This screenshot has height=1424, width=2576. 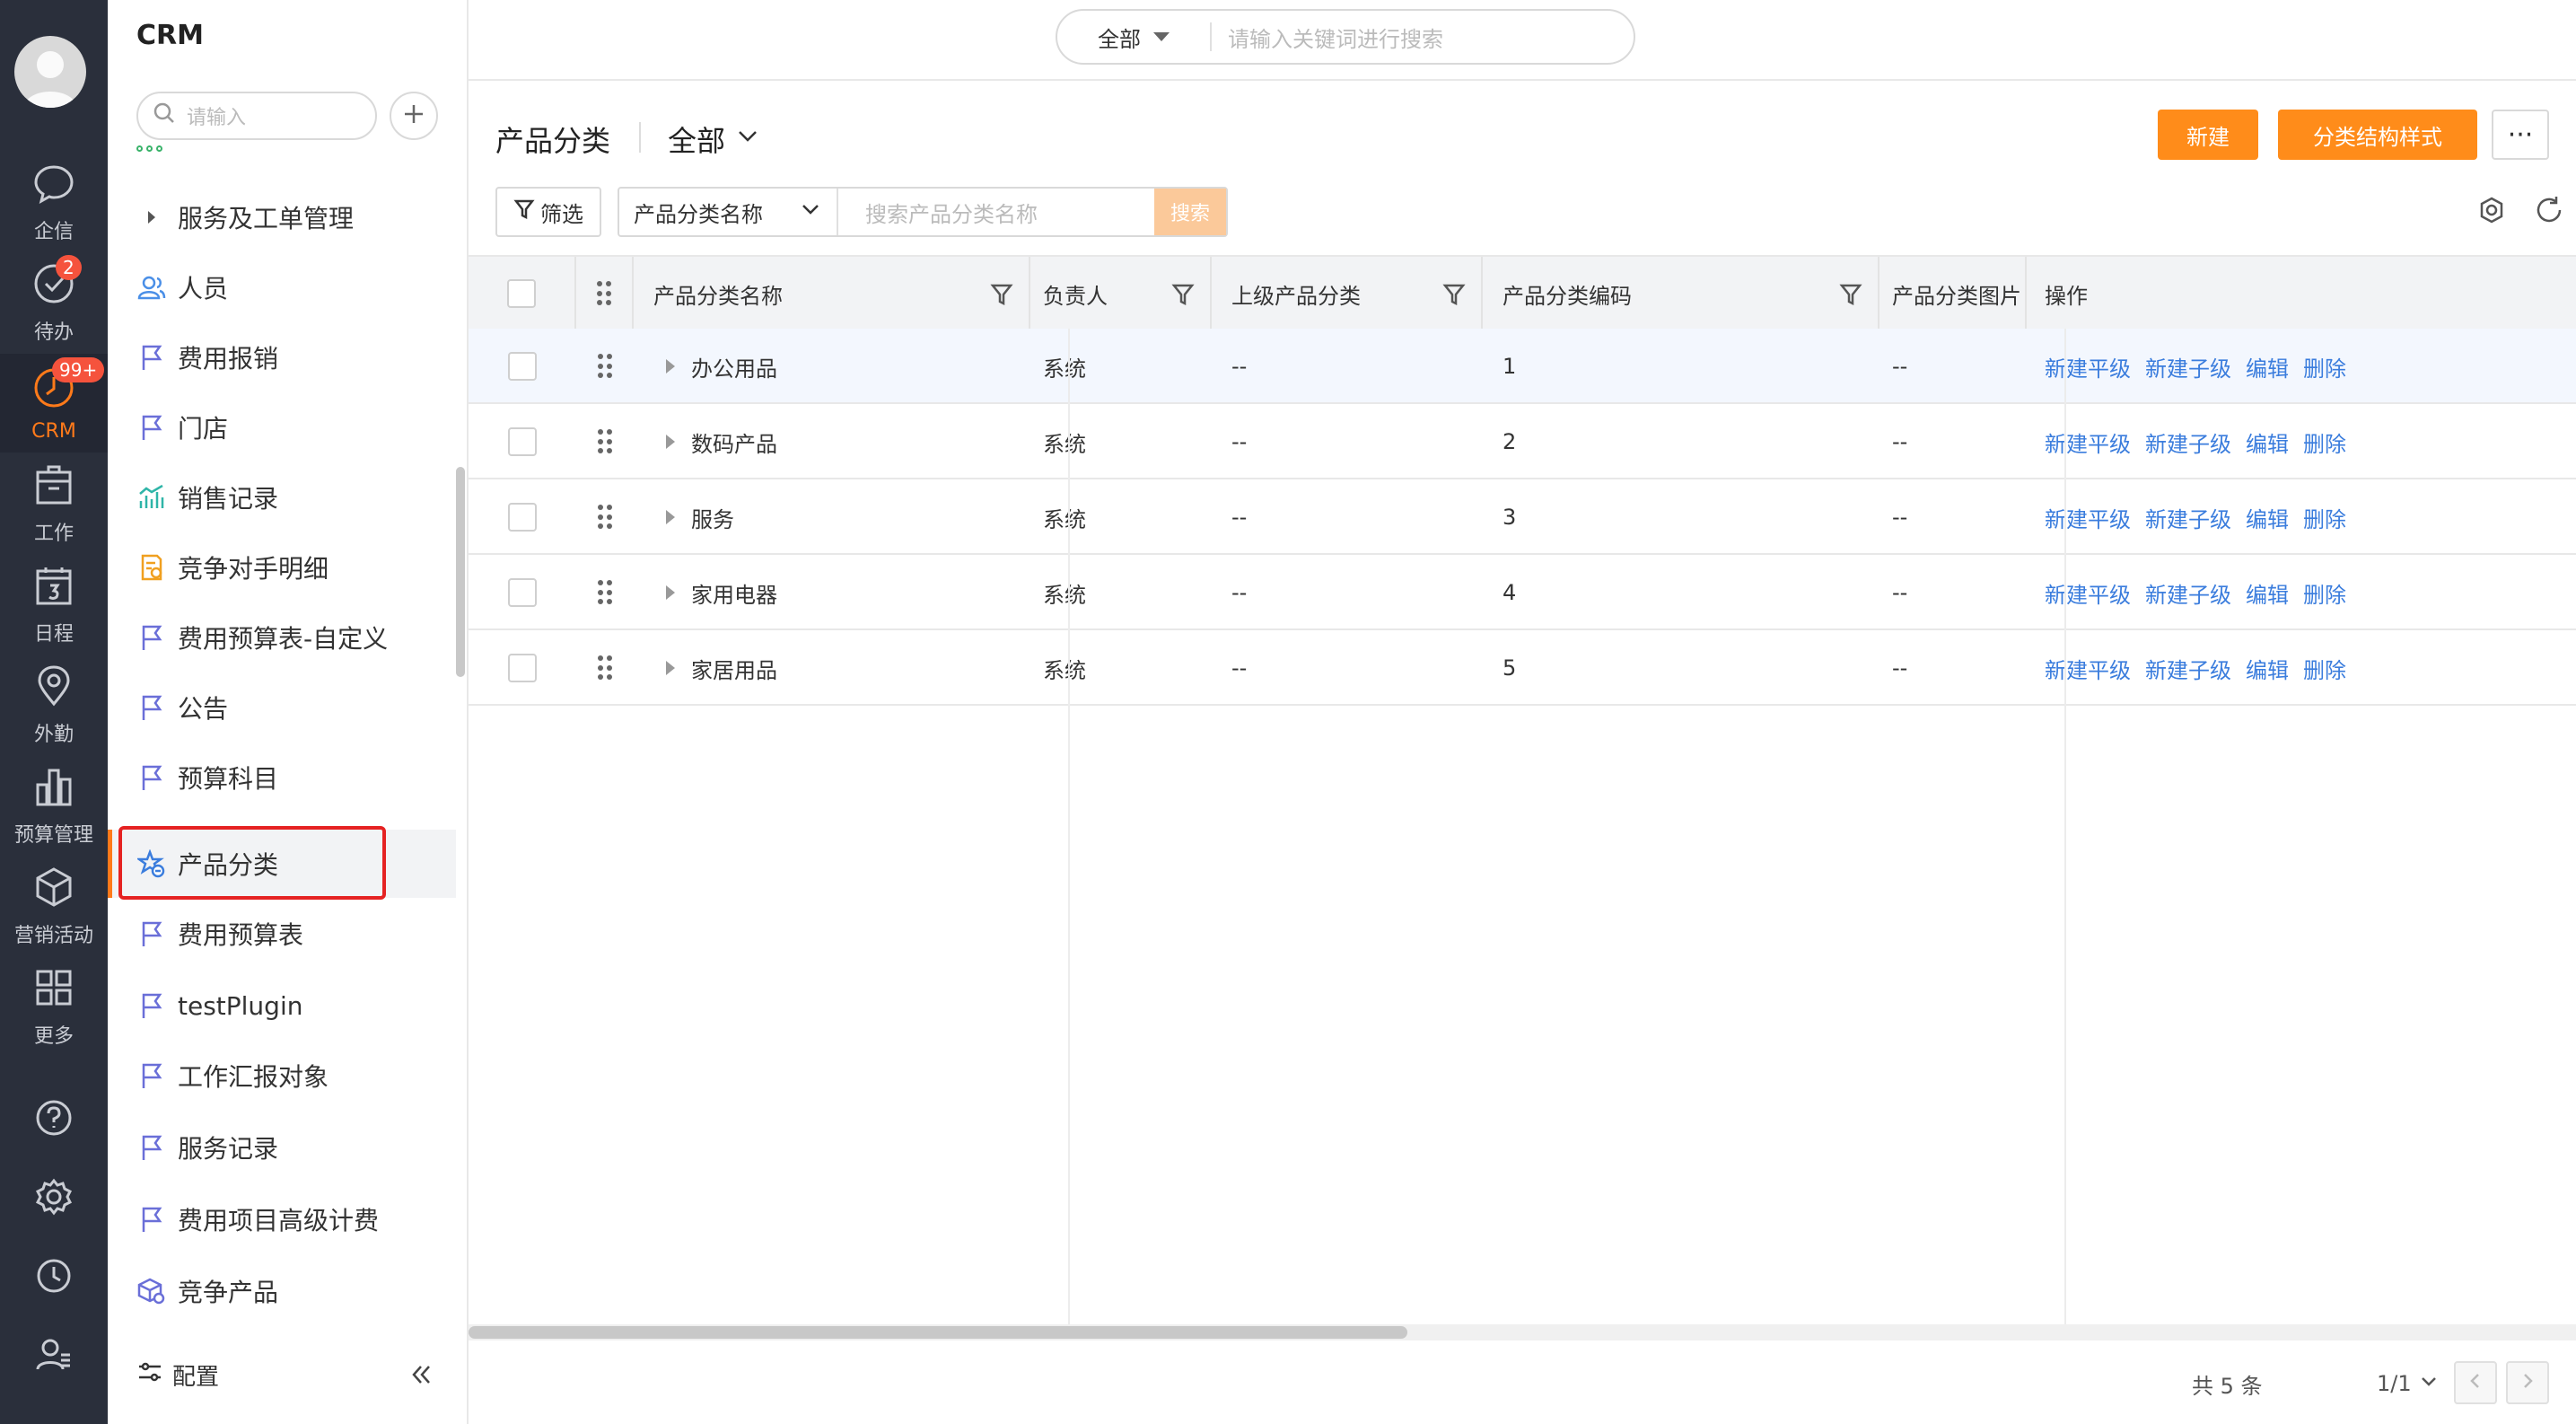 What do you see at coordinates (832, 293) in the screenshot?
I see `column-header-name: 产品分类名称` at bounding box center [832, 293].